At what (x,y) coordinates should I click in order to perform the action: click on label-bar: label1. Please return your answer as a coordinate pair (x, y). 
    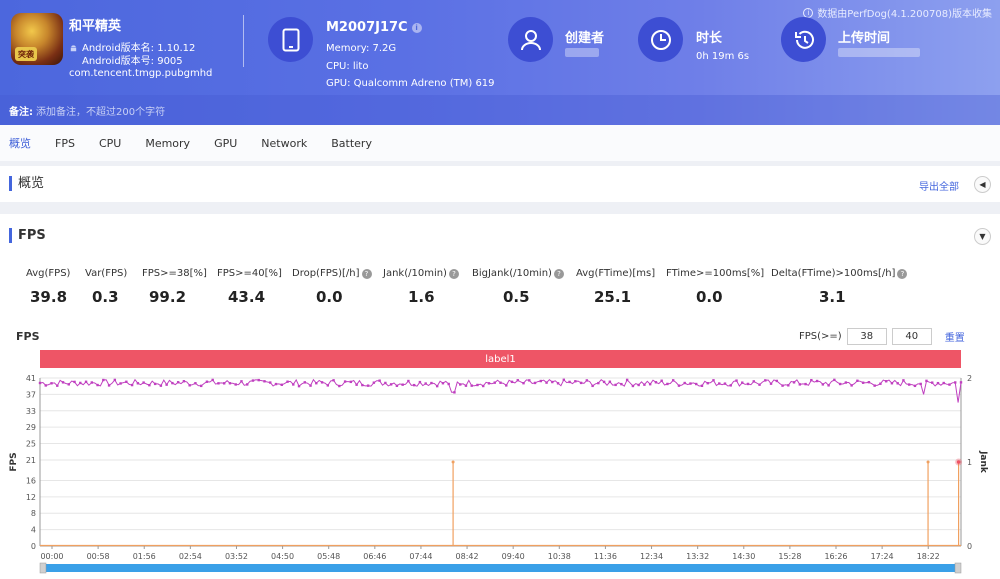
    Looking at the image, I should click on (500, 359).